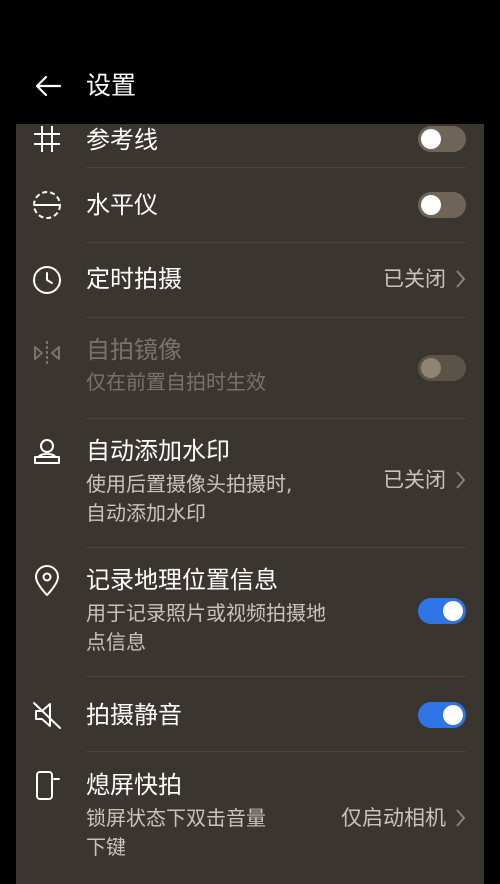 The height and width of the screenshot is (884, 500). What do you see at coordinates (442, 139) in the screenshot?
I see `grid-toggle` at bounding box center [442, 139].